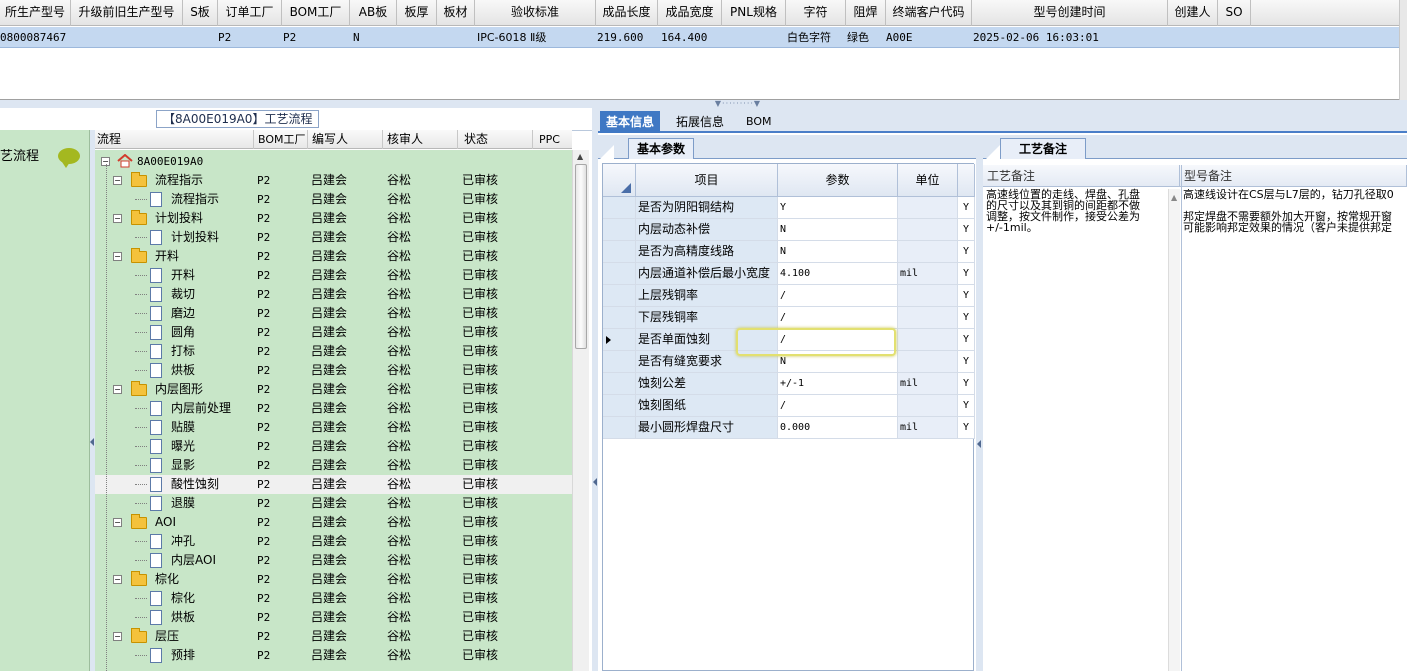 The height and width of the screenshot is (671, 1407). What do you see at coordinates (200, 13) in the screenshot?
I see `column-header: S板` at bounding box center [200, 13].